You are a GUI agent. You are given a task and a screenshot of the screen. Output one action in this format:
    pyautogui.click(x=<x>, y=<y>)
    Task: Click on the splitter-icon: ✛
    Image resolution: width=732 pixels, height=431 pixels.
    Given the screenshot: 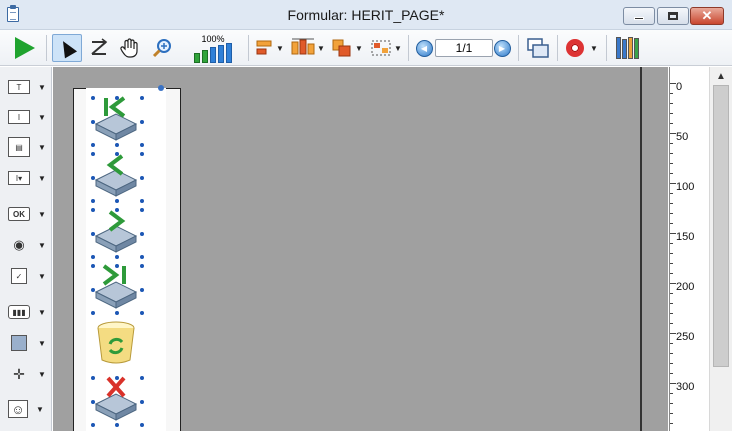 What is the action you would take?
    pyautogui.click(x=19, y=373)
    